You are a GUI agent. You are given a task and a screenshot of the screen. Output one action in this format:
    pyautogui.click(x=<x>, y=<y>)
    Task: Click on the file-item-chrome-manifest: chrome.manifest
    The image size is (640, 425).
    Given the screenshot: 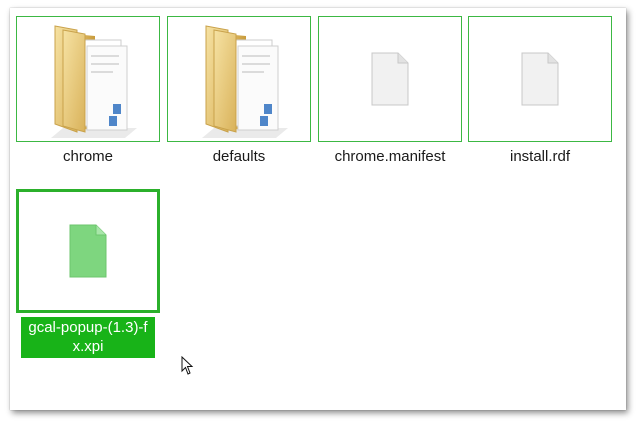 What is the action you would take?
    pyautogui.click(x=390, y=90)
    